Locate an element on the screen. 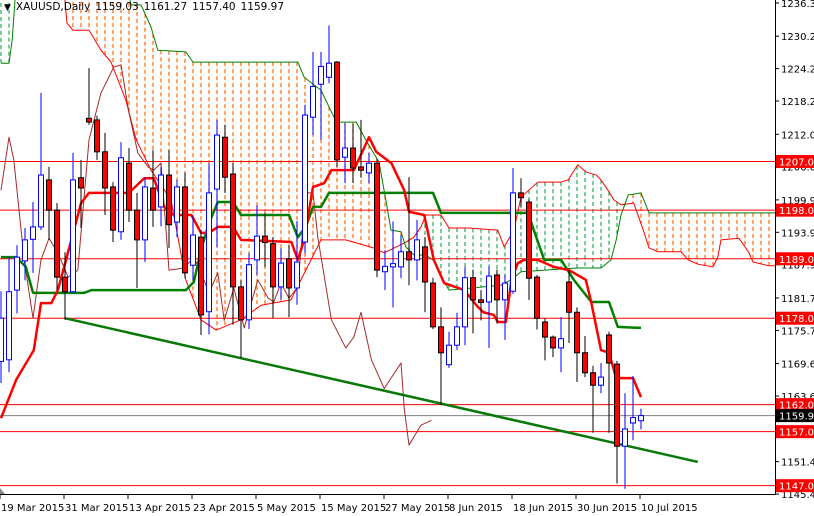 The image size is (814, 516). date-tick-label: 30 Jun 2015 is located at coordinates (607, 508).